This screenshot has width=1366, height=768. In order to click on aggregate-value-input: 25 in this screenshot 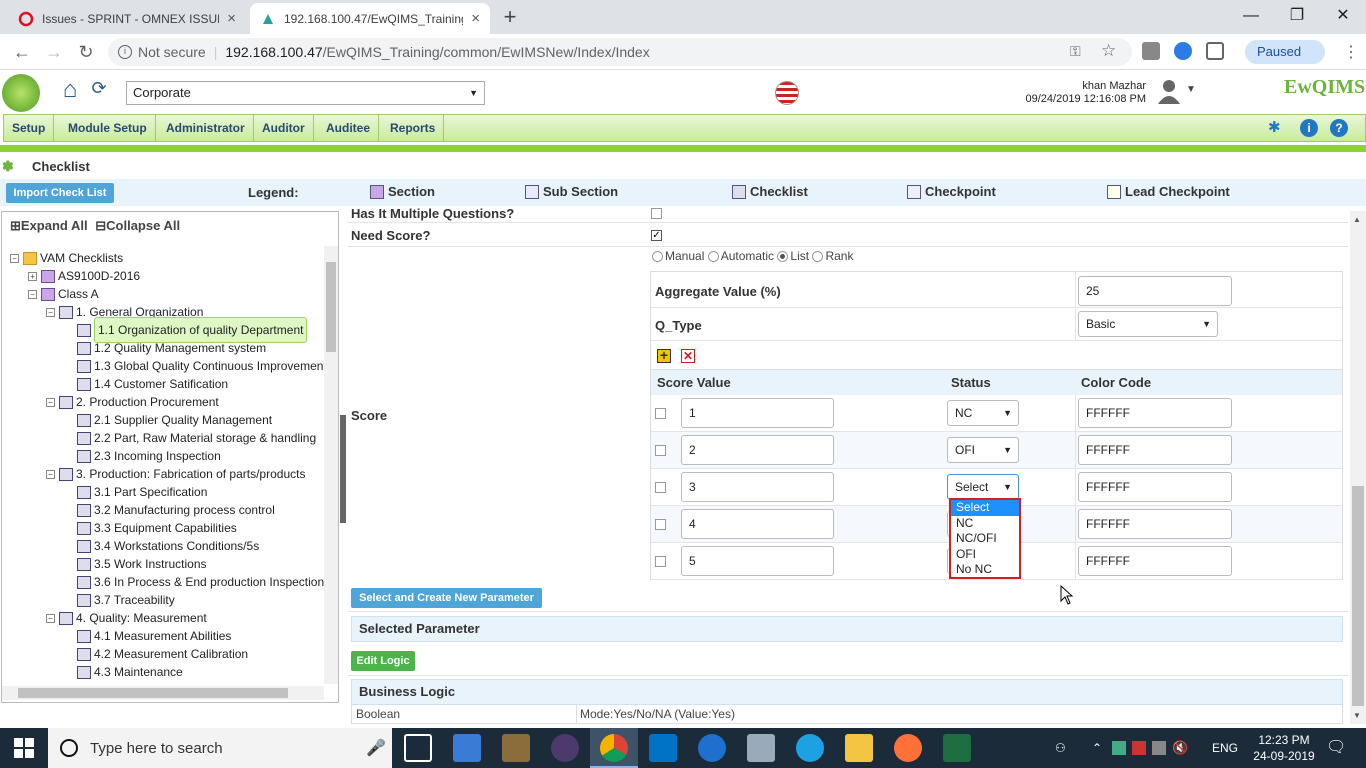, I will do `click(1155, 291)`.